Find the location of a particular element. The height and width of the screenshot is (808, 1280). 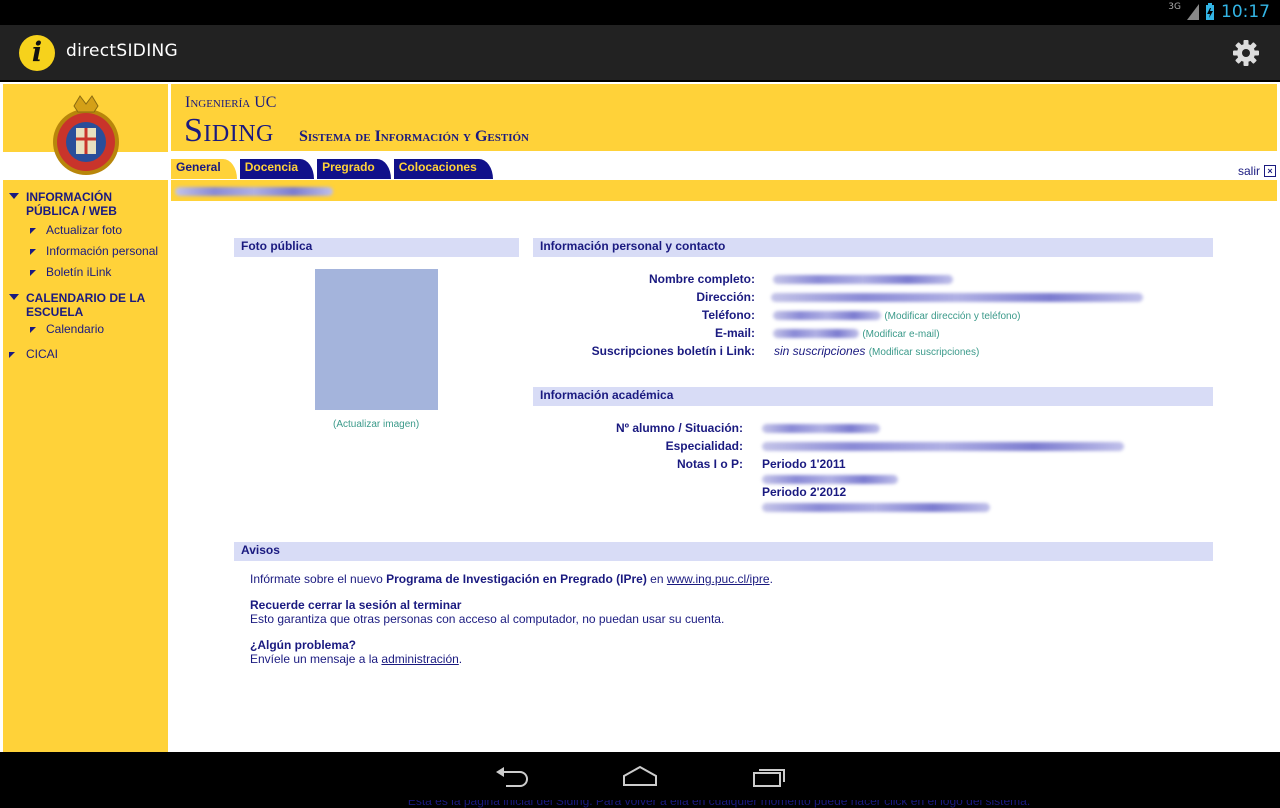

app-title: directSIDING is located at coordinates (122, 51).